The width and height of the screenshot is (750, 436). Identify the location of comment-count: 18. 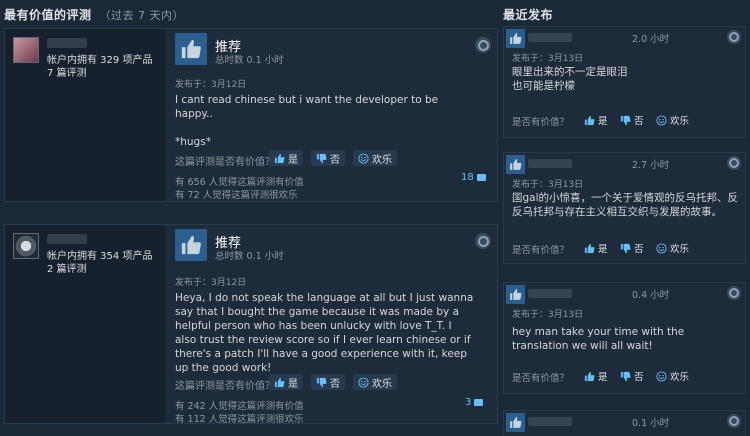
(473, 177).